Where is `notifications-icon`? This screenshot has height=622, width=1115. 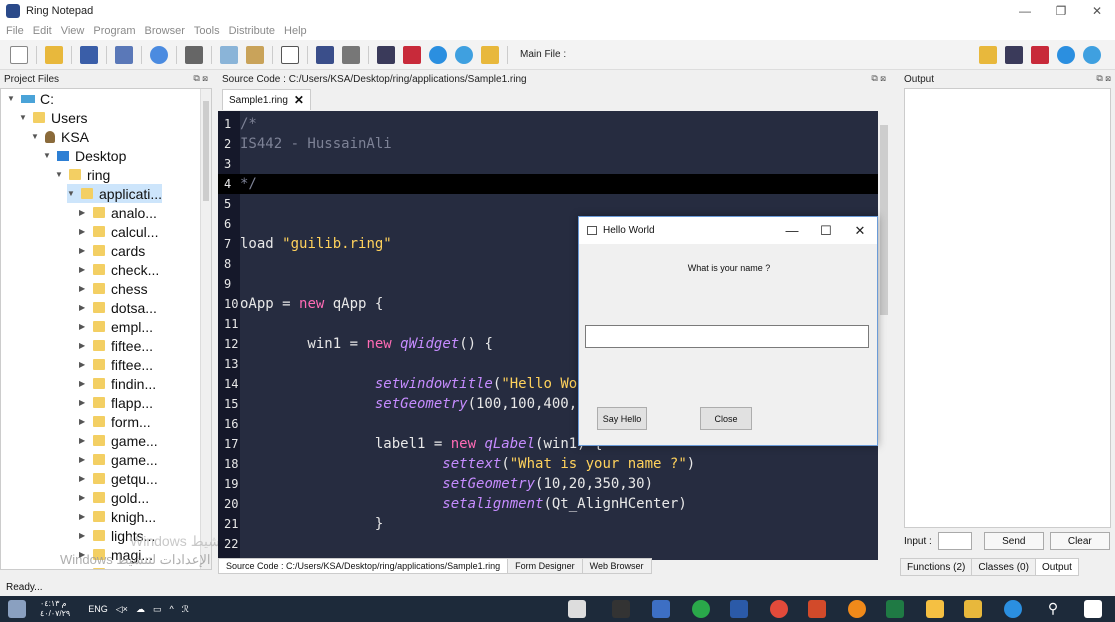 notifications-icon is located at coordinates (1093, 609).